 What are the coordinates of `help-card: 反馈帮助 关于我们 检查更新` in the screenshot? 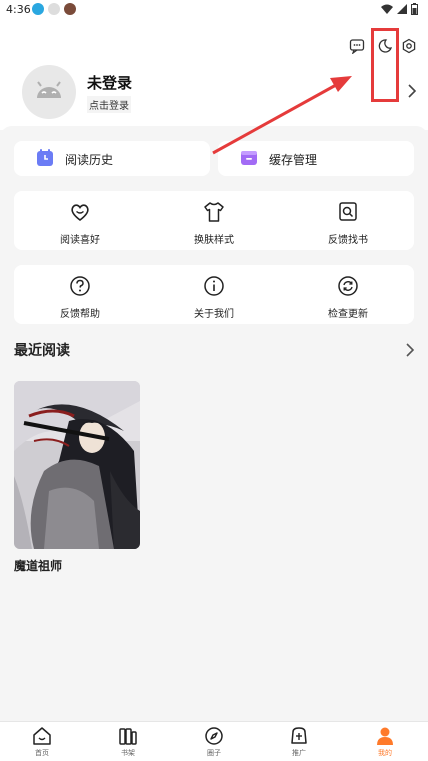 It's located at (214, 294).